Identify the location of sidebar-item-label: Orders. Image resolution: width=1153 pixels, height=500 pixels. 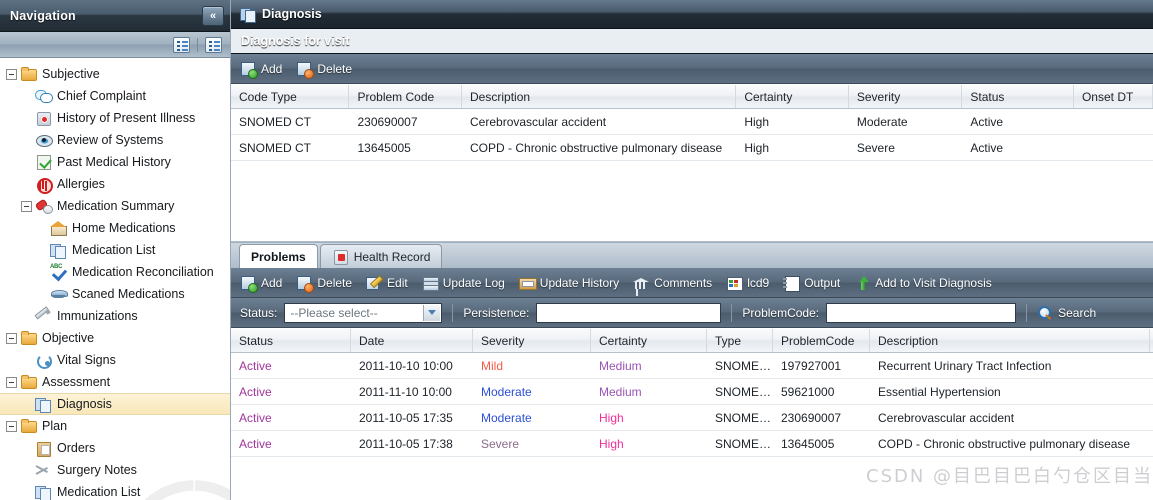
(76, 448).